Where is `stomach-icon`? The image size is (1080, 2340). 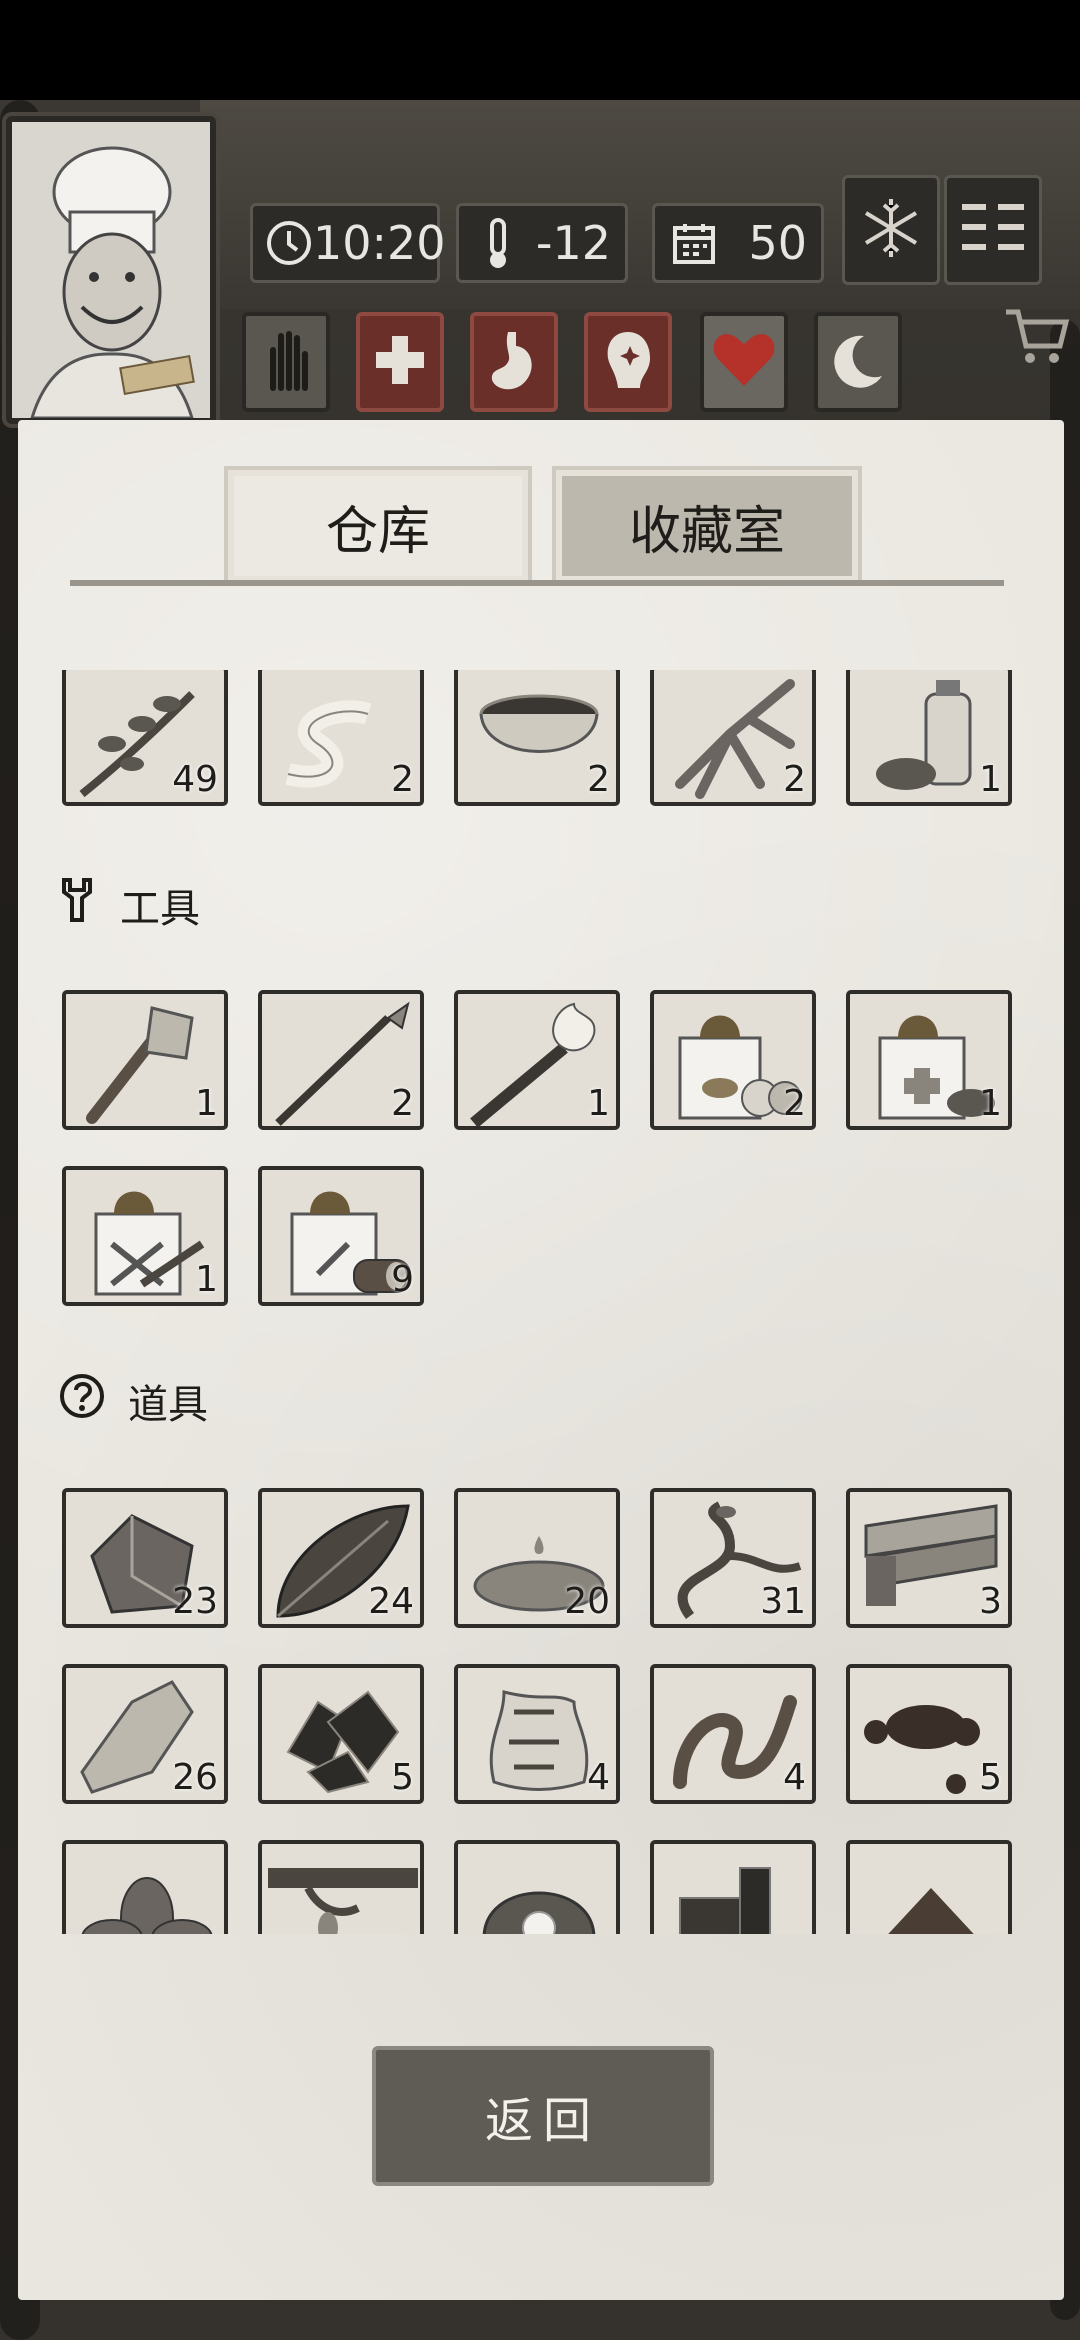
stomach-icon is located at coordinates (514, 362).